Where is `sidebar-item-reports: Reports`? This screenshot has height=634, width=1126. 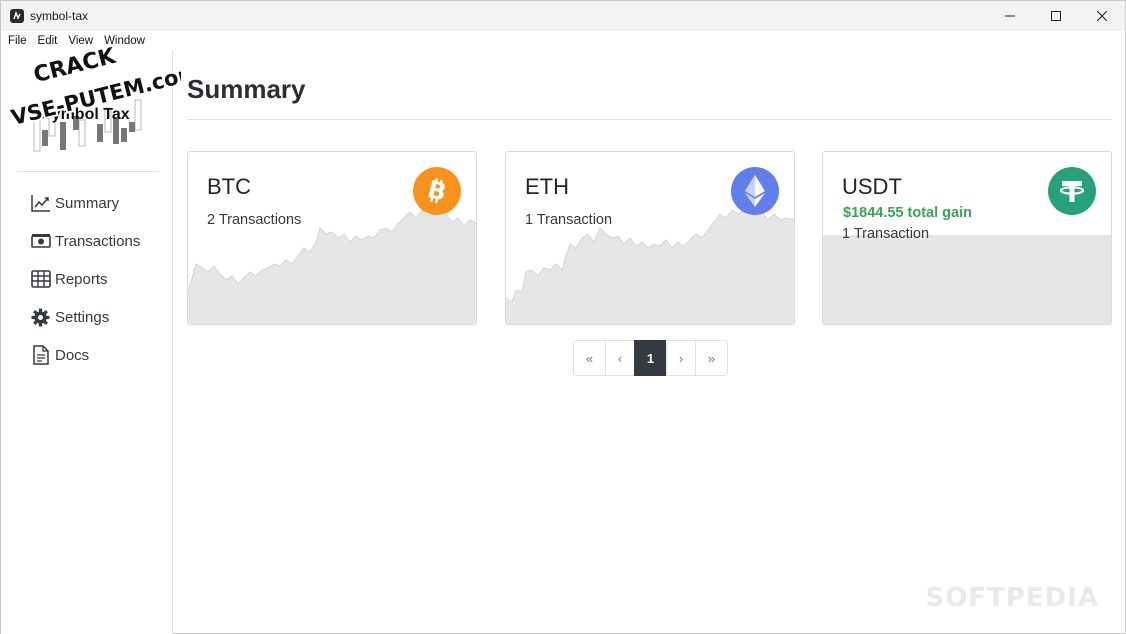 sidebar-item-reports: Reports is located at coordinates (86, 279).